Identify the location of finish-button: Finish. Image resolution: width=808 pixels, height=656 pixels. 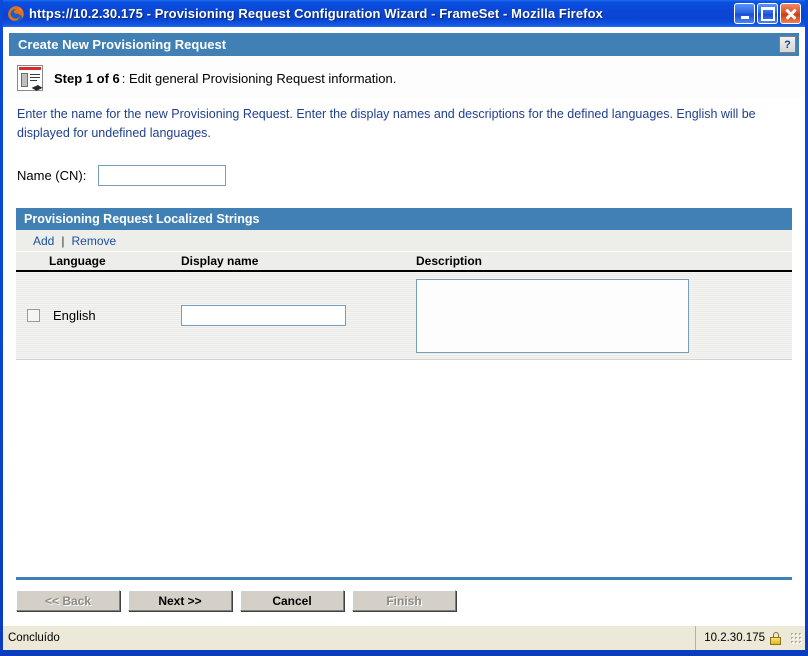
(404, 600).